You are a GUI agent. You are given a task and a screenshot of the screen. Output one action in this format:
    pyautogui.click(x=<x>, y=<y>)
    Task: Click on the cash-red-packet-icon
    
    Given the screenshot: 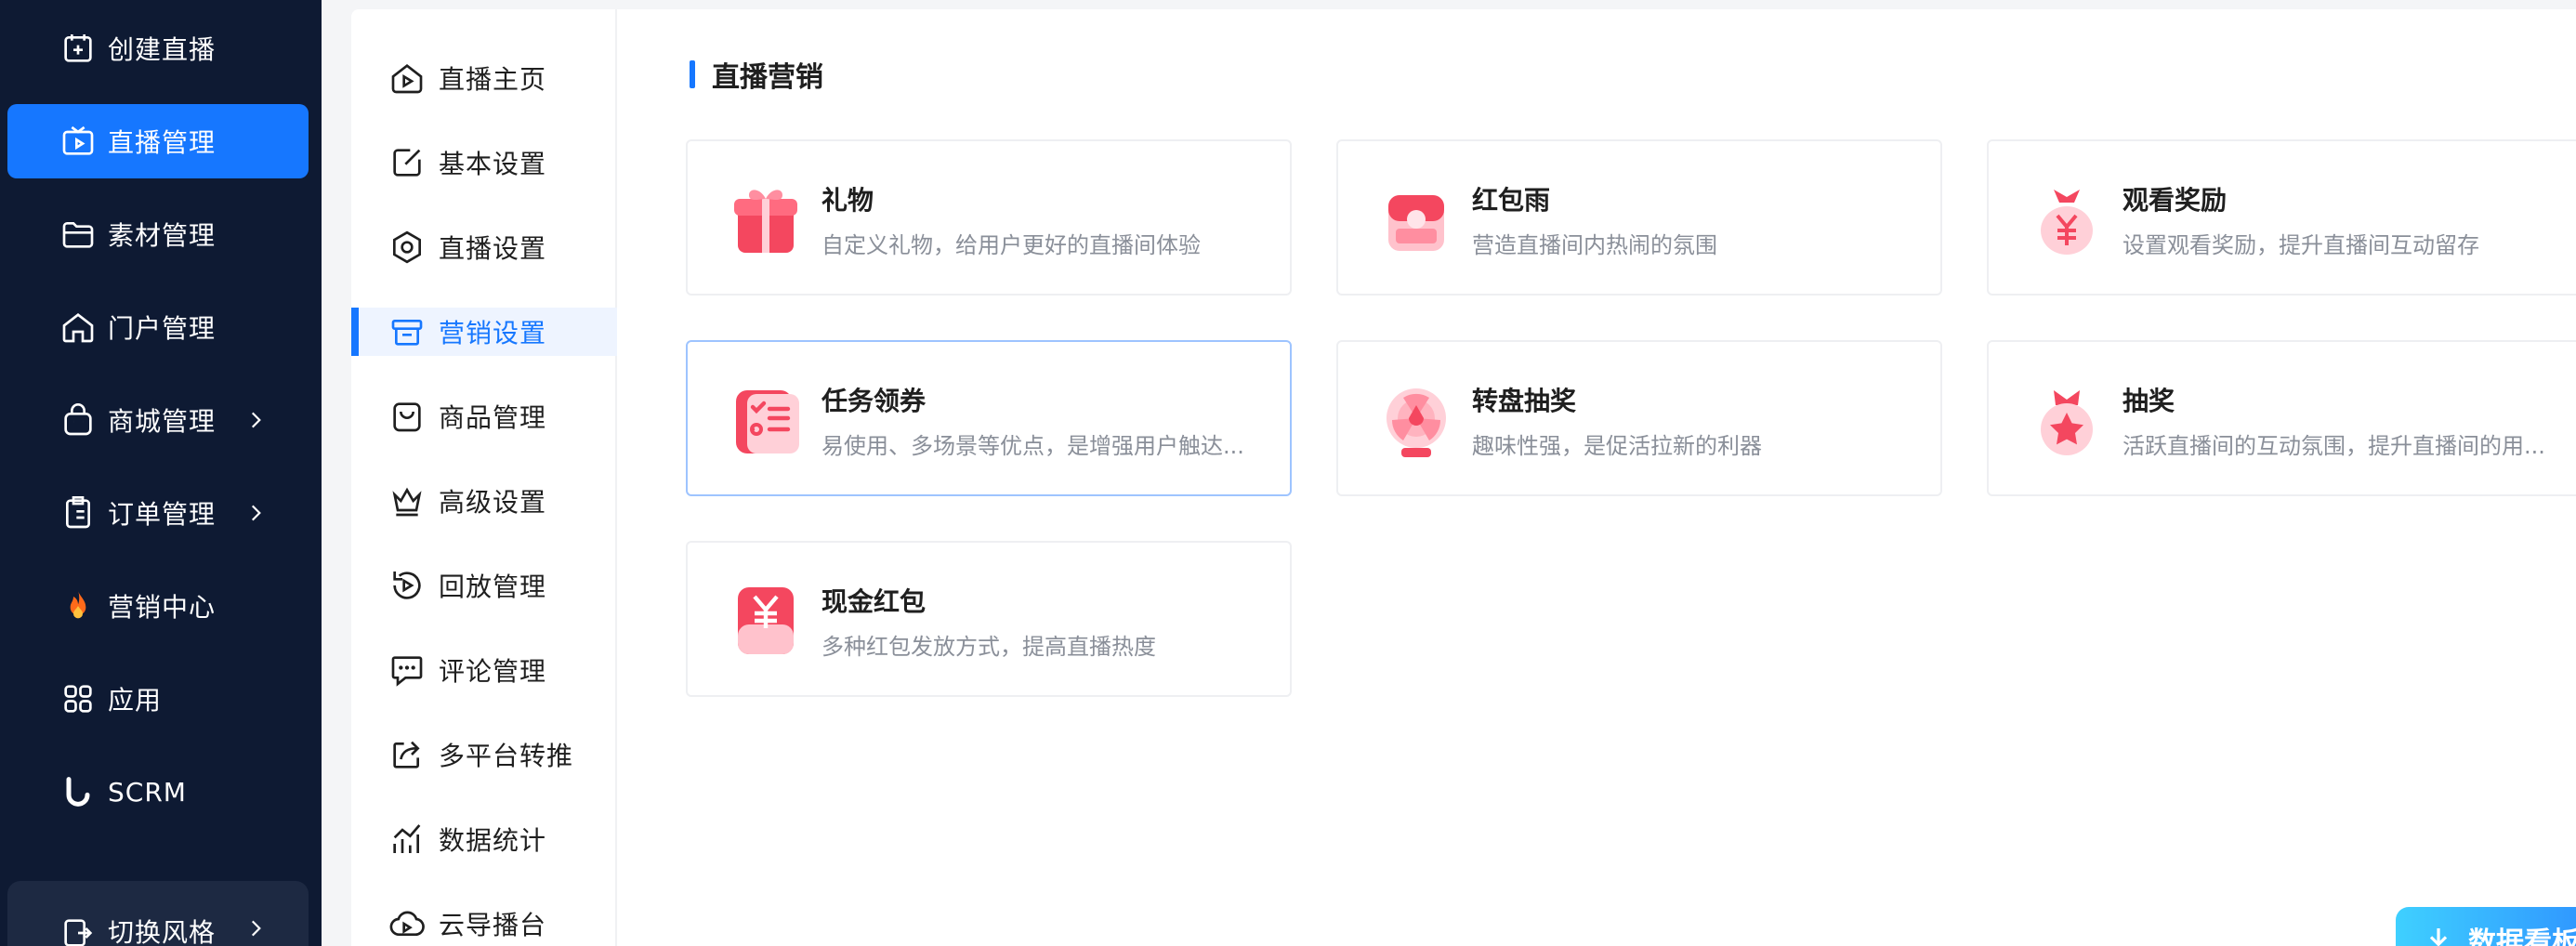 What is the action you would take?
    pyautogui.click(x=766, y=620)
    